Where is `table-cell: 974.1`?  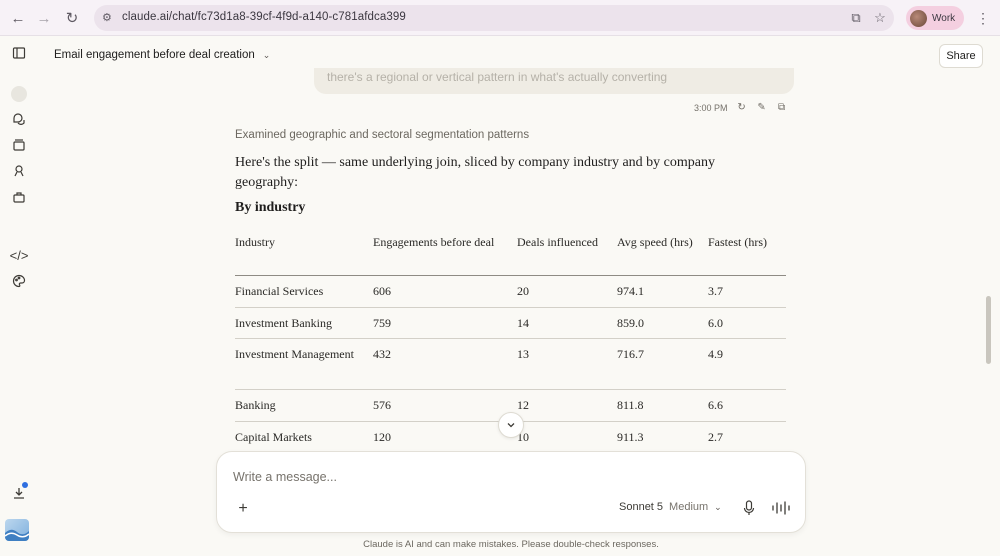 table-cell: 974.1 is located at coordinates (630, 291).